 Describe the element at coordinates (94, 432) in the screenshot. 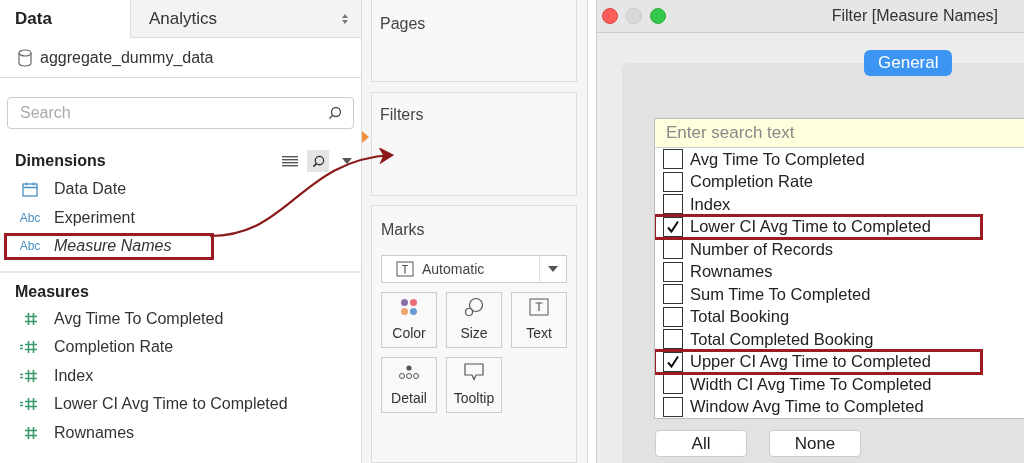

I see `field-item: Rownames` at that location.